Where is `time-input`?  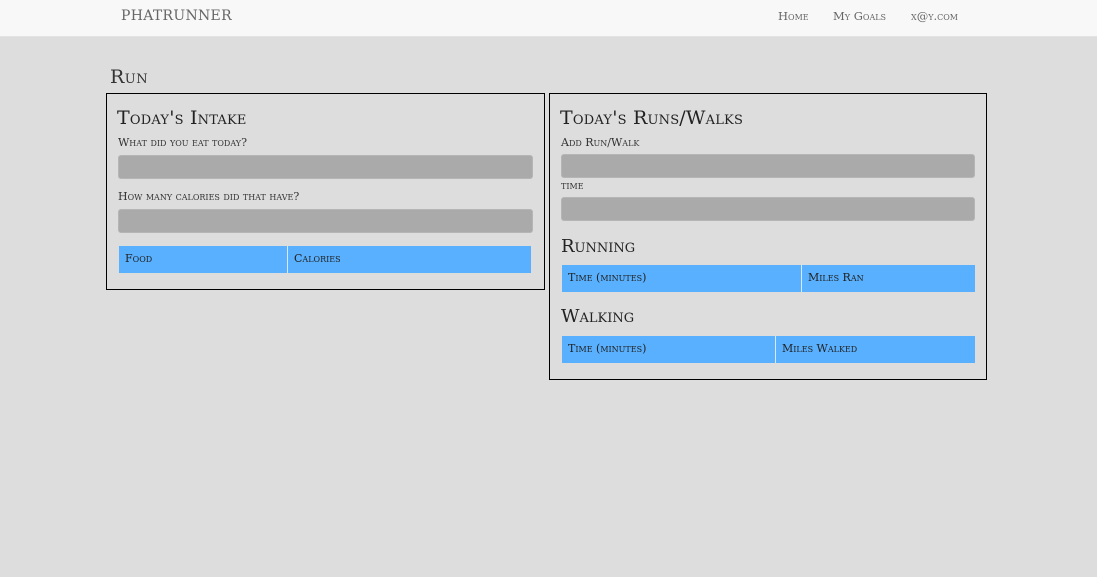 time-input is located at coordinates (768, 209).